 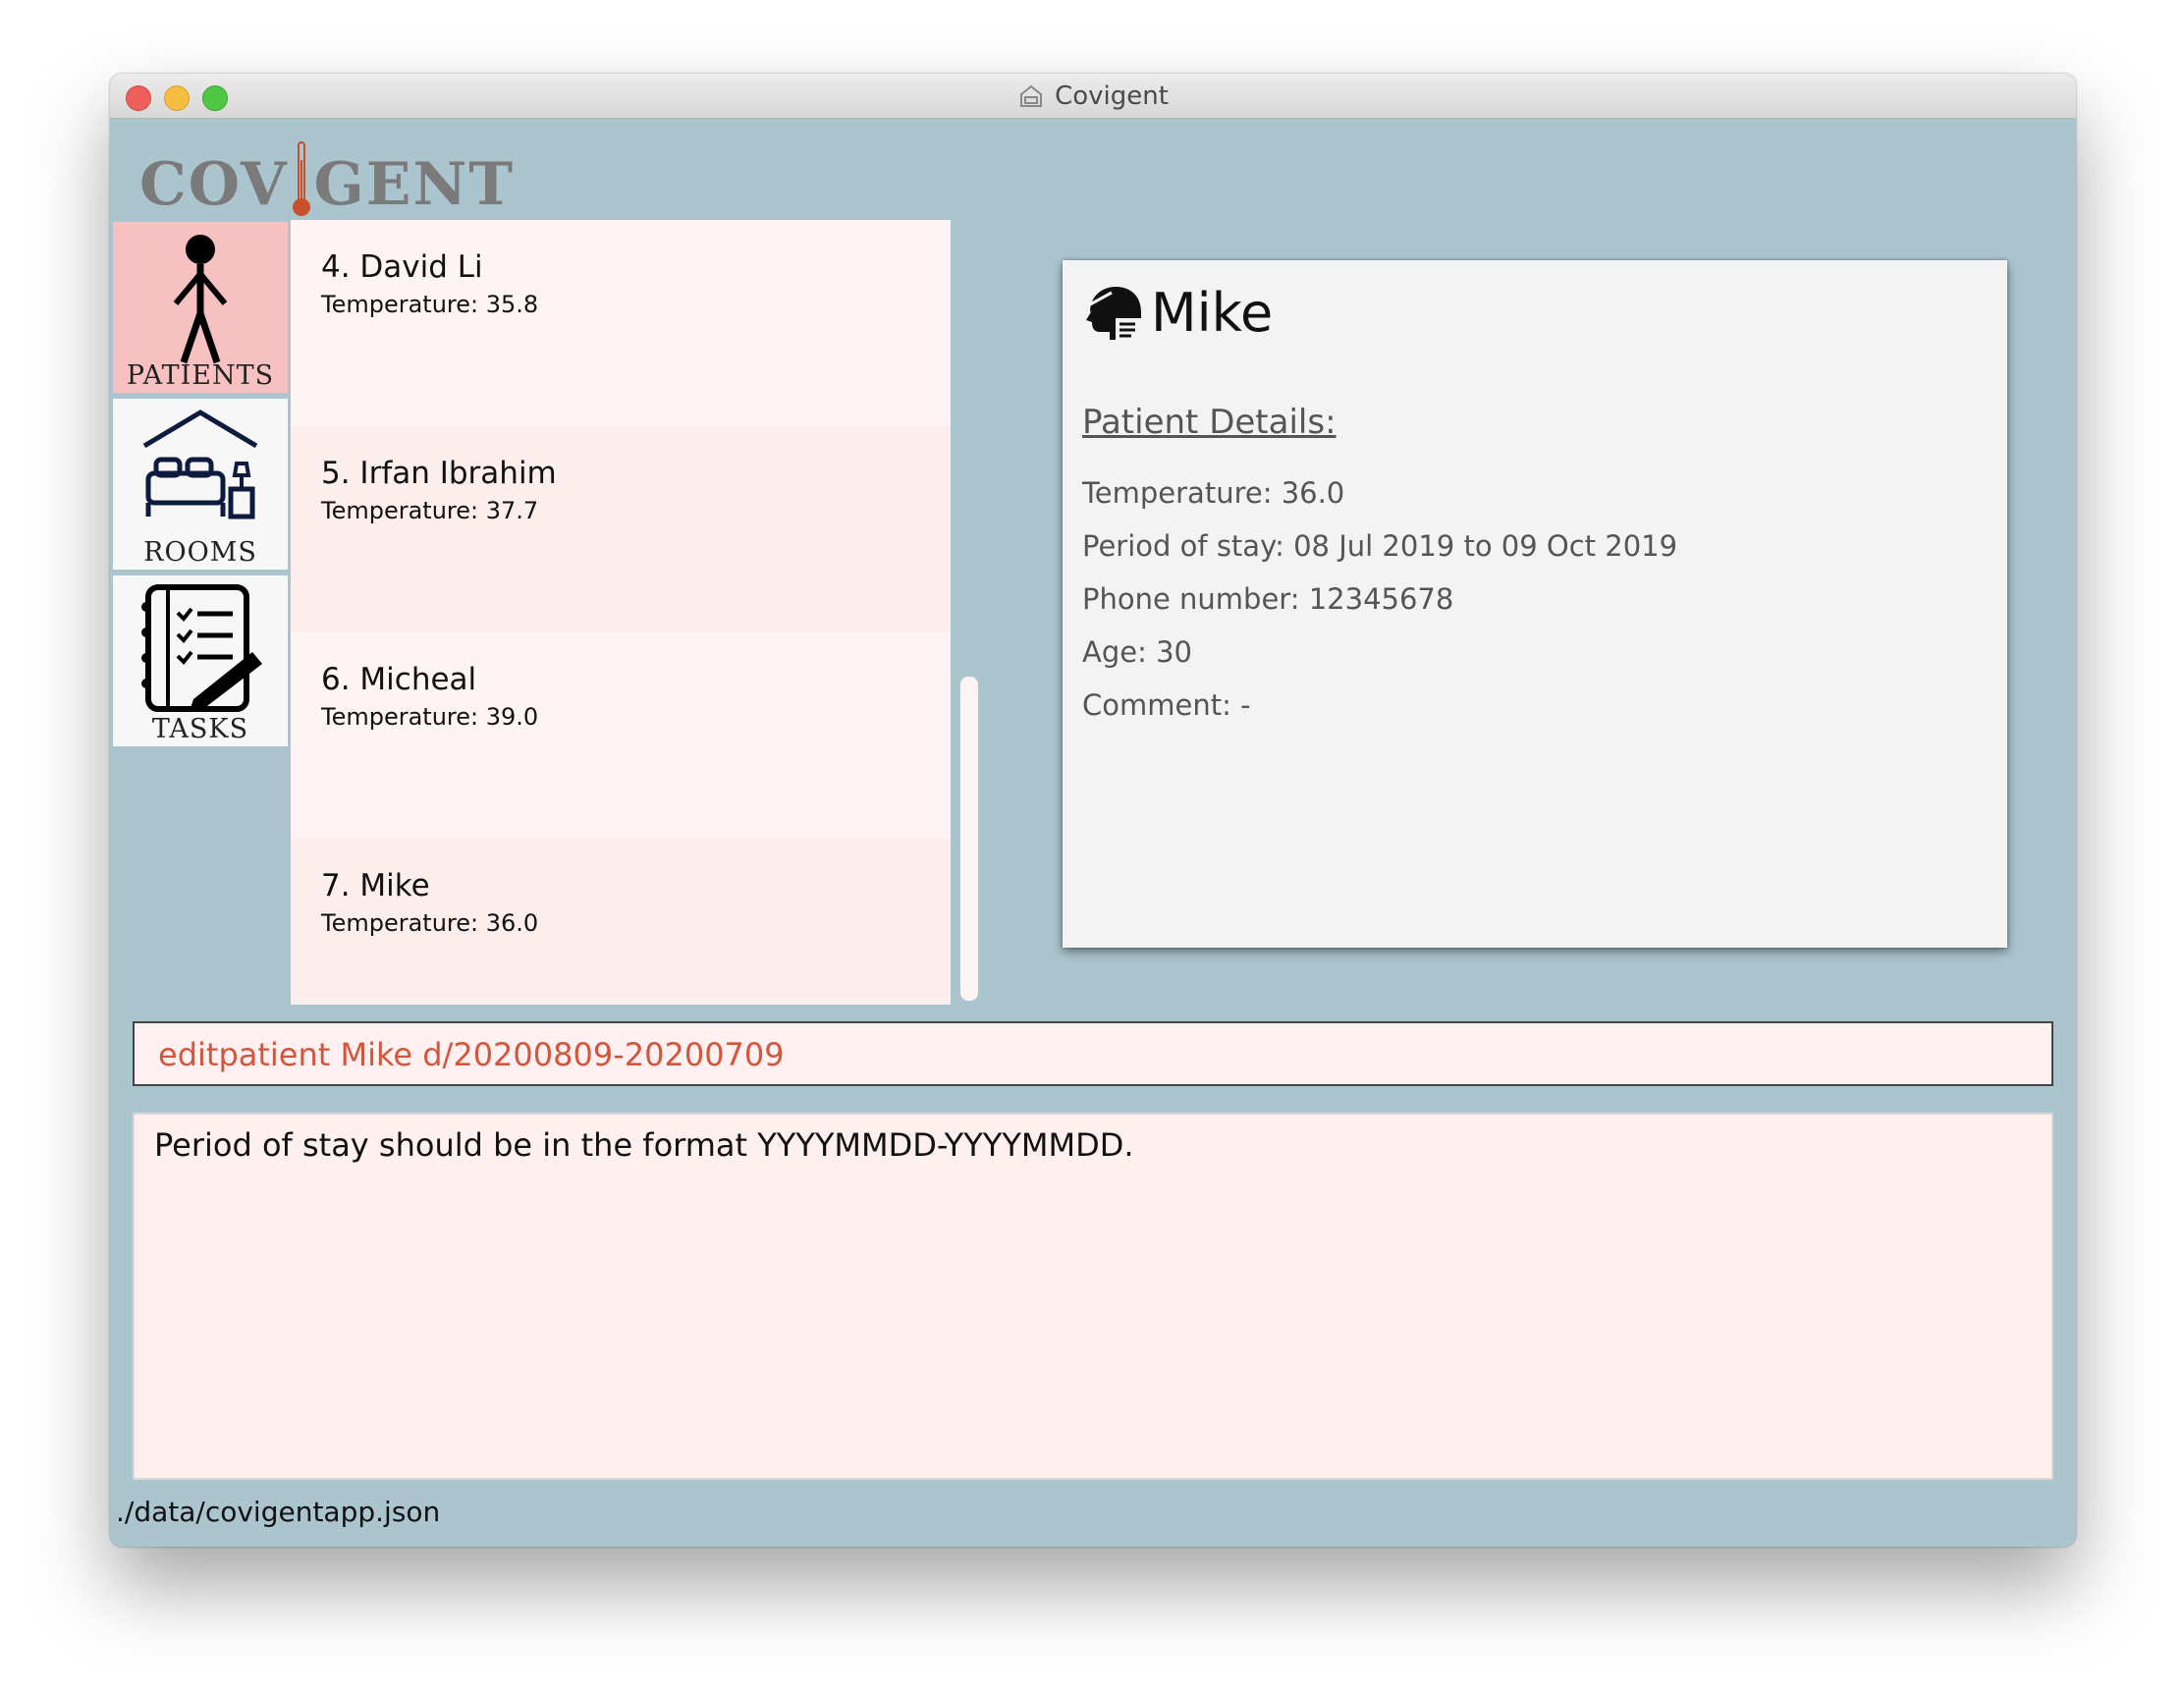 I want to click on window-title-group: Covigent, so click(x=1093, y=96).